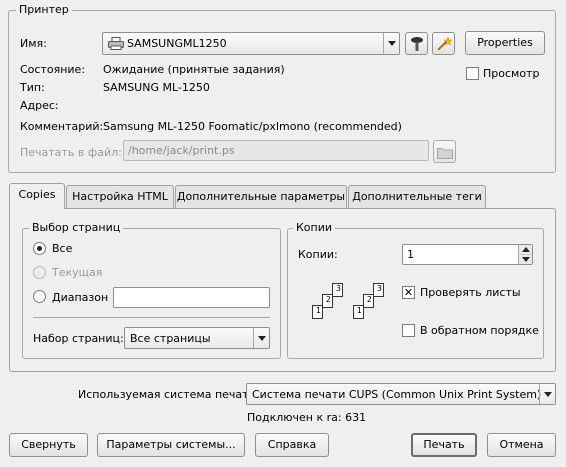  What do you see at coordinates (417, 47) in the screenshot?
I see `printer-setup-icon` at bounding box center [417, 47].